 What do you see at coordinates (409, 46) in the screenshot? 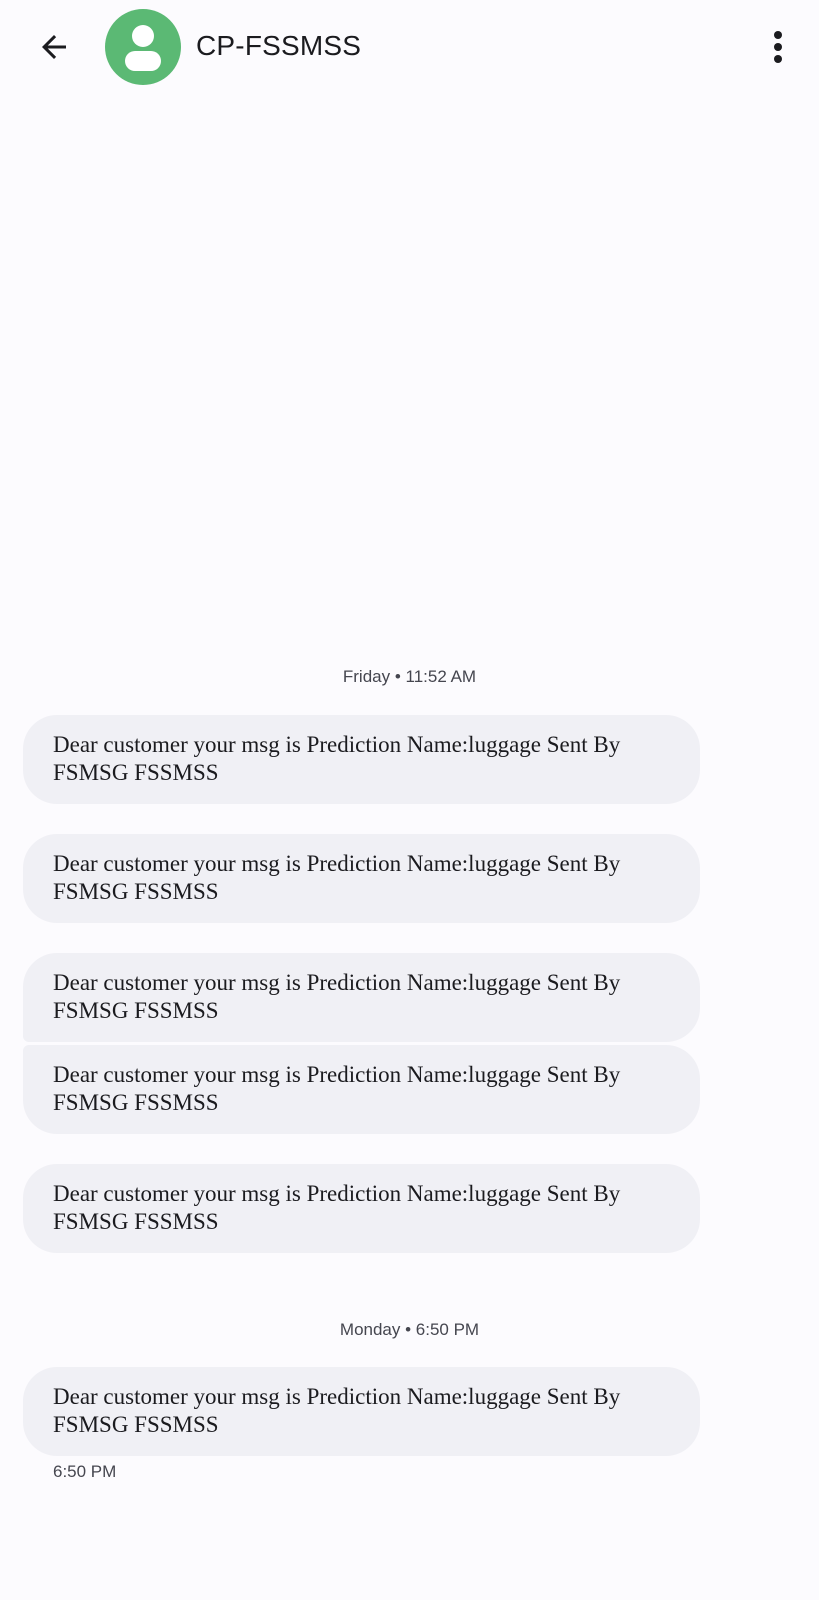
I see `conversation-header: CP-FSSMSS` at bounding box center [409, 46].